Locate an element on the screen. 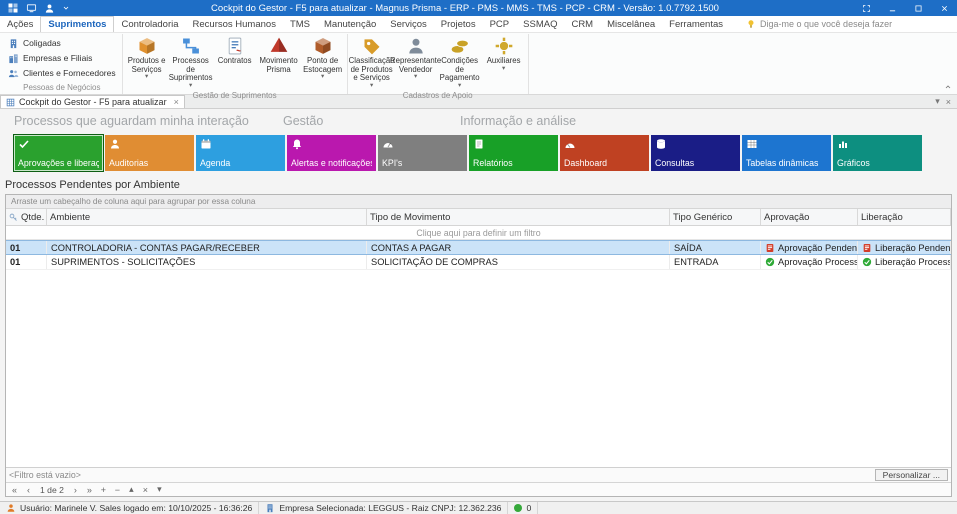  ribbon-button-classificacao-de-produtos-e-servicos: Classificação de Produtos e Serviços ▾ is located at coordinates (372, 62).